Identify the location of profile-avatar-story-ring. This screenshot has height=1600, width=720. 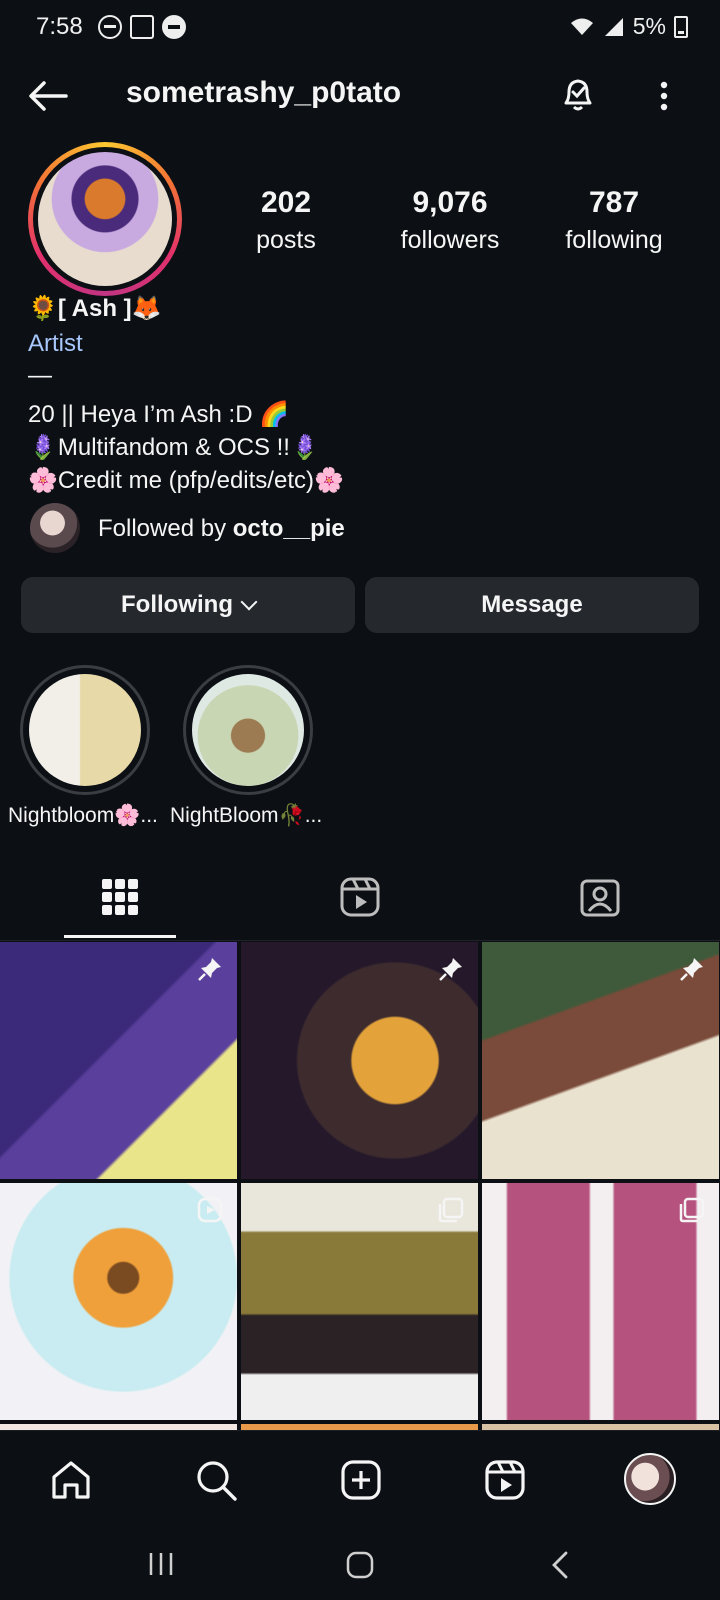
(105, 219).